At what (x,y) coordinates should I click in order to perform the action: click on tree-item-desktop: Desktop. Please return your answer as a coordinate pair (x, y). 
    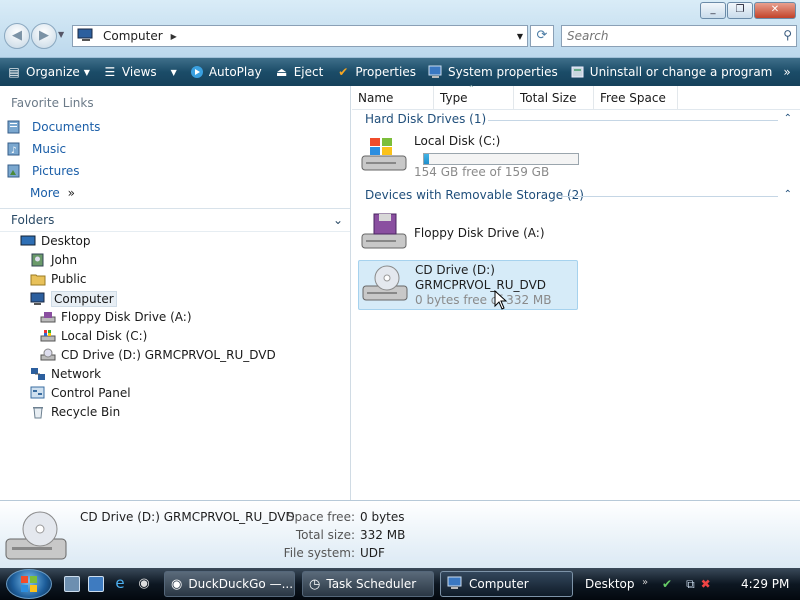
    Looking at the image, I should click on (55, 241).